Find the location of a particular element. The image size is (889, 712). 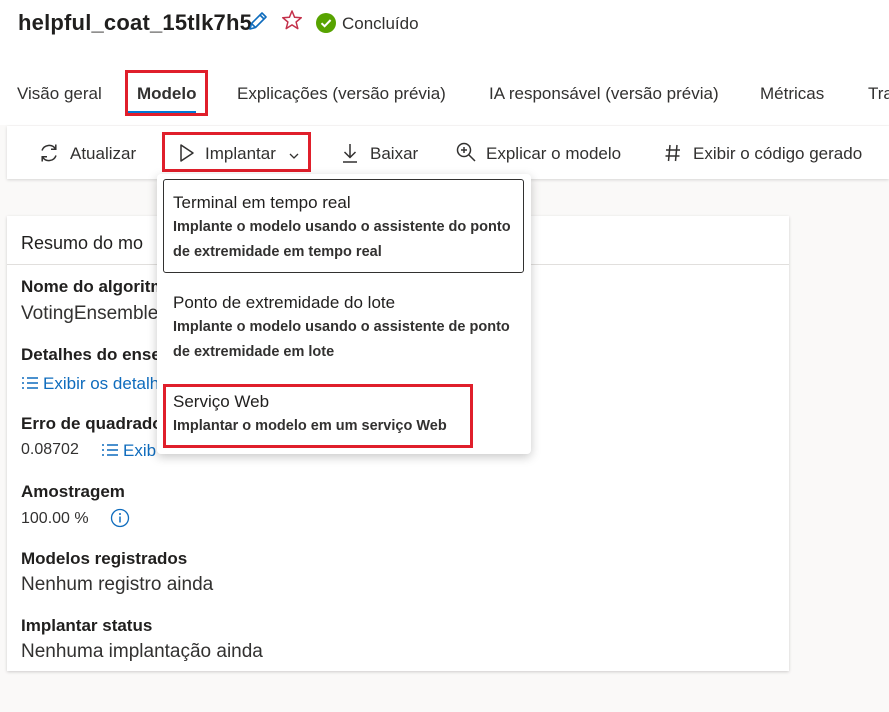

explain-model-button: Explicar o modelo is located at coordinates (553, 154).